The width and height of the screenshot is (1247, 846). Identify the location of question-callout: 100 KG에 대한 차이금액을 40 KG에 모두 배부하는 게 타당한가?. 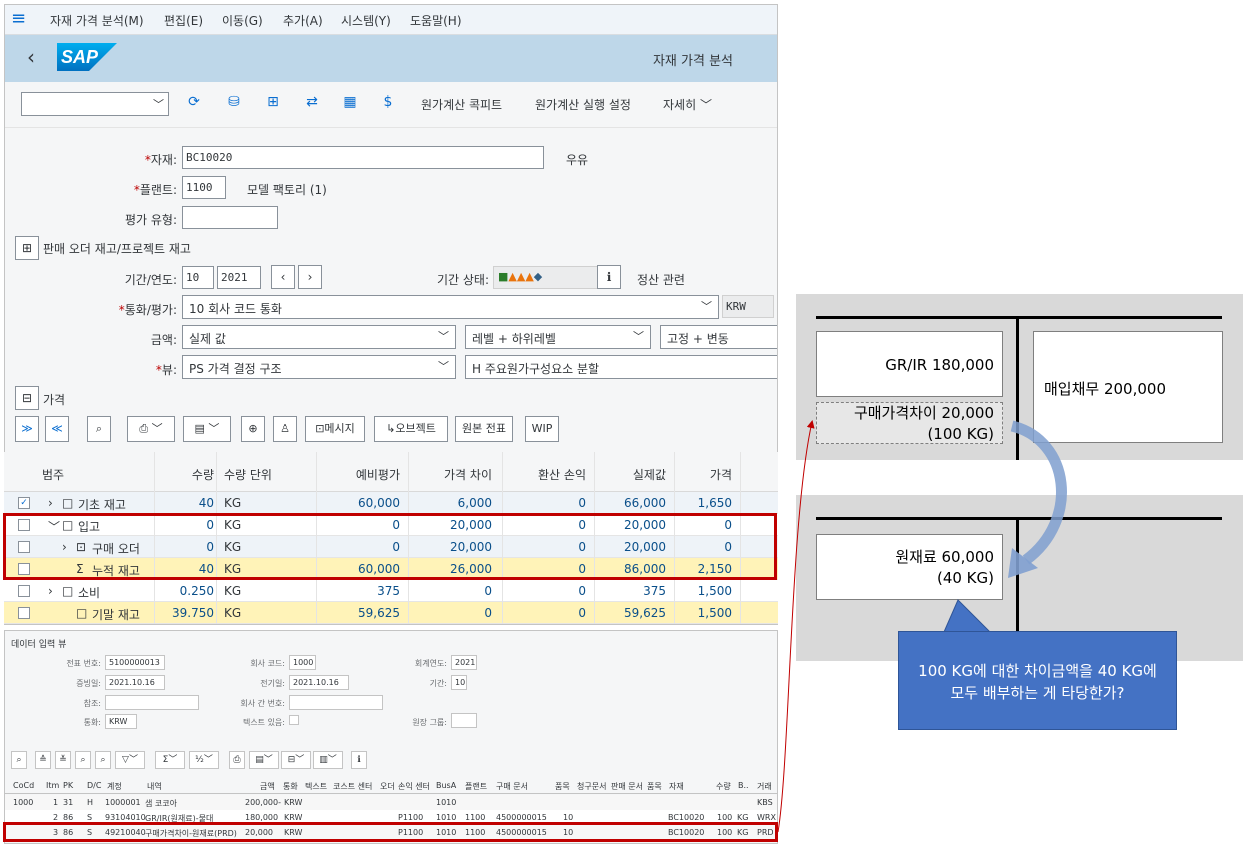
(1037, 680).